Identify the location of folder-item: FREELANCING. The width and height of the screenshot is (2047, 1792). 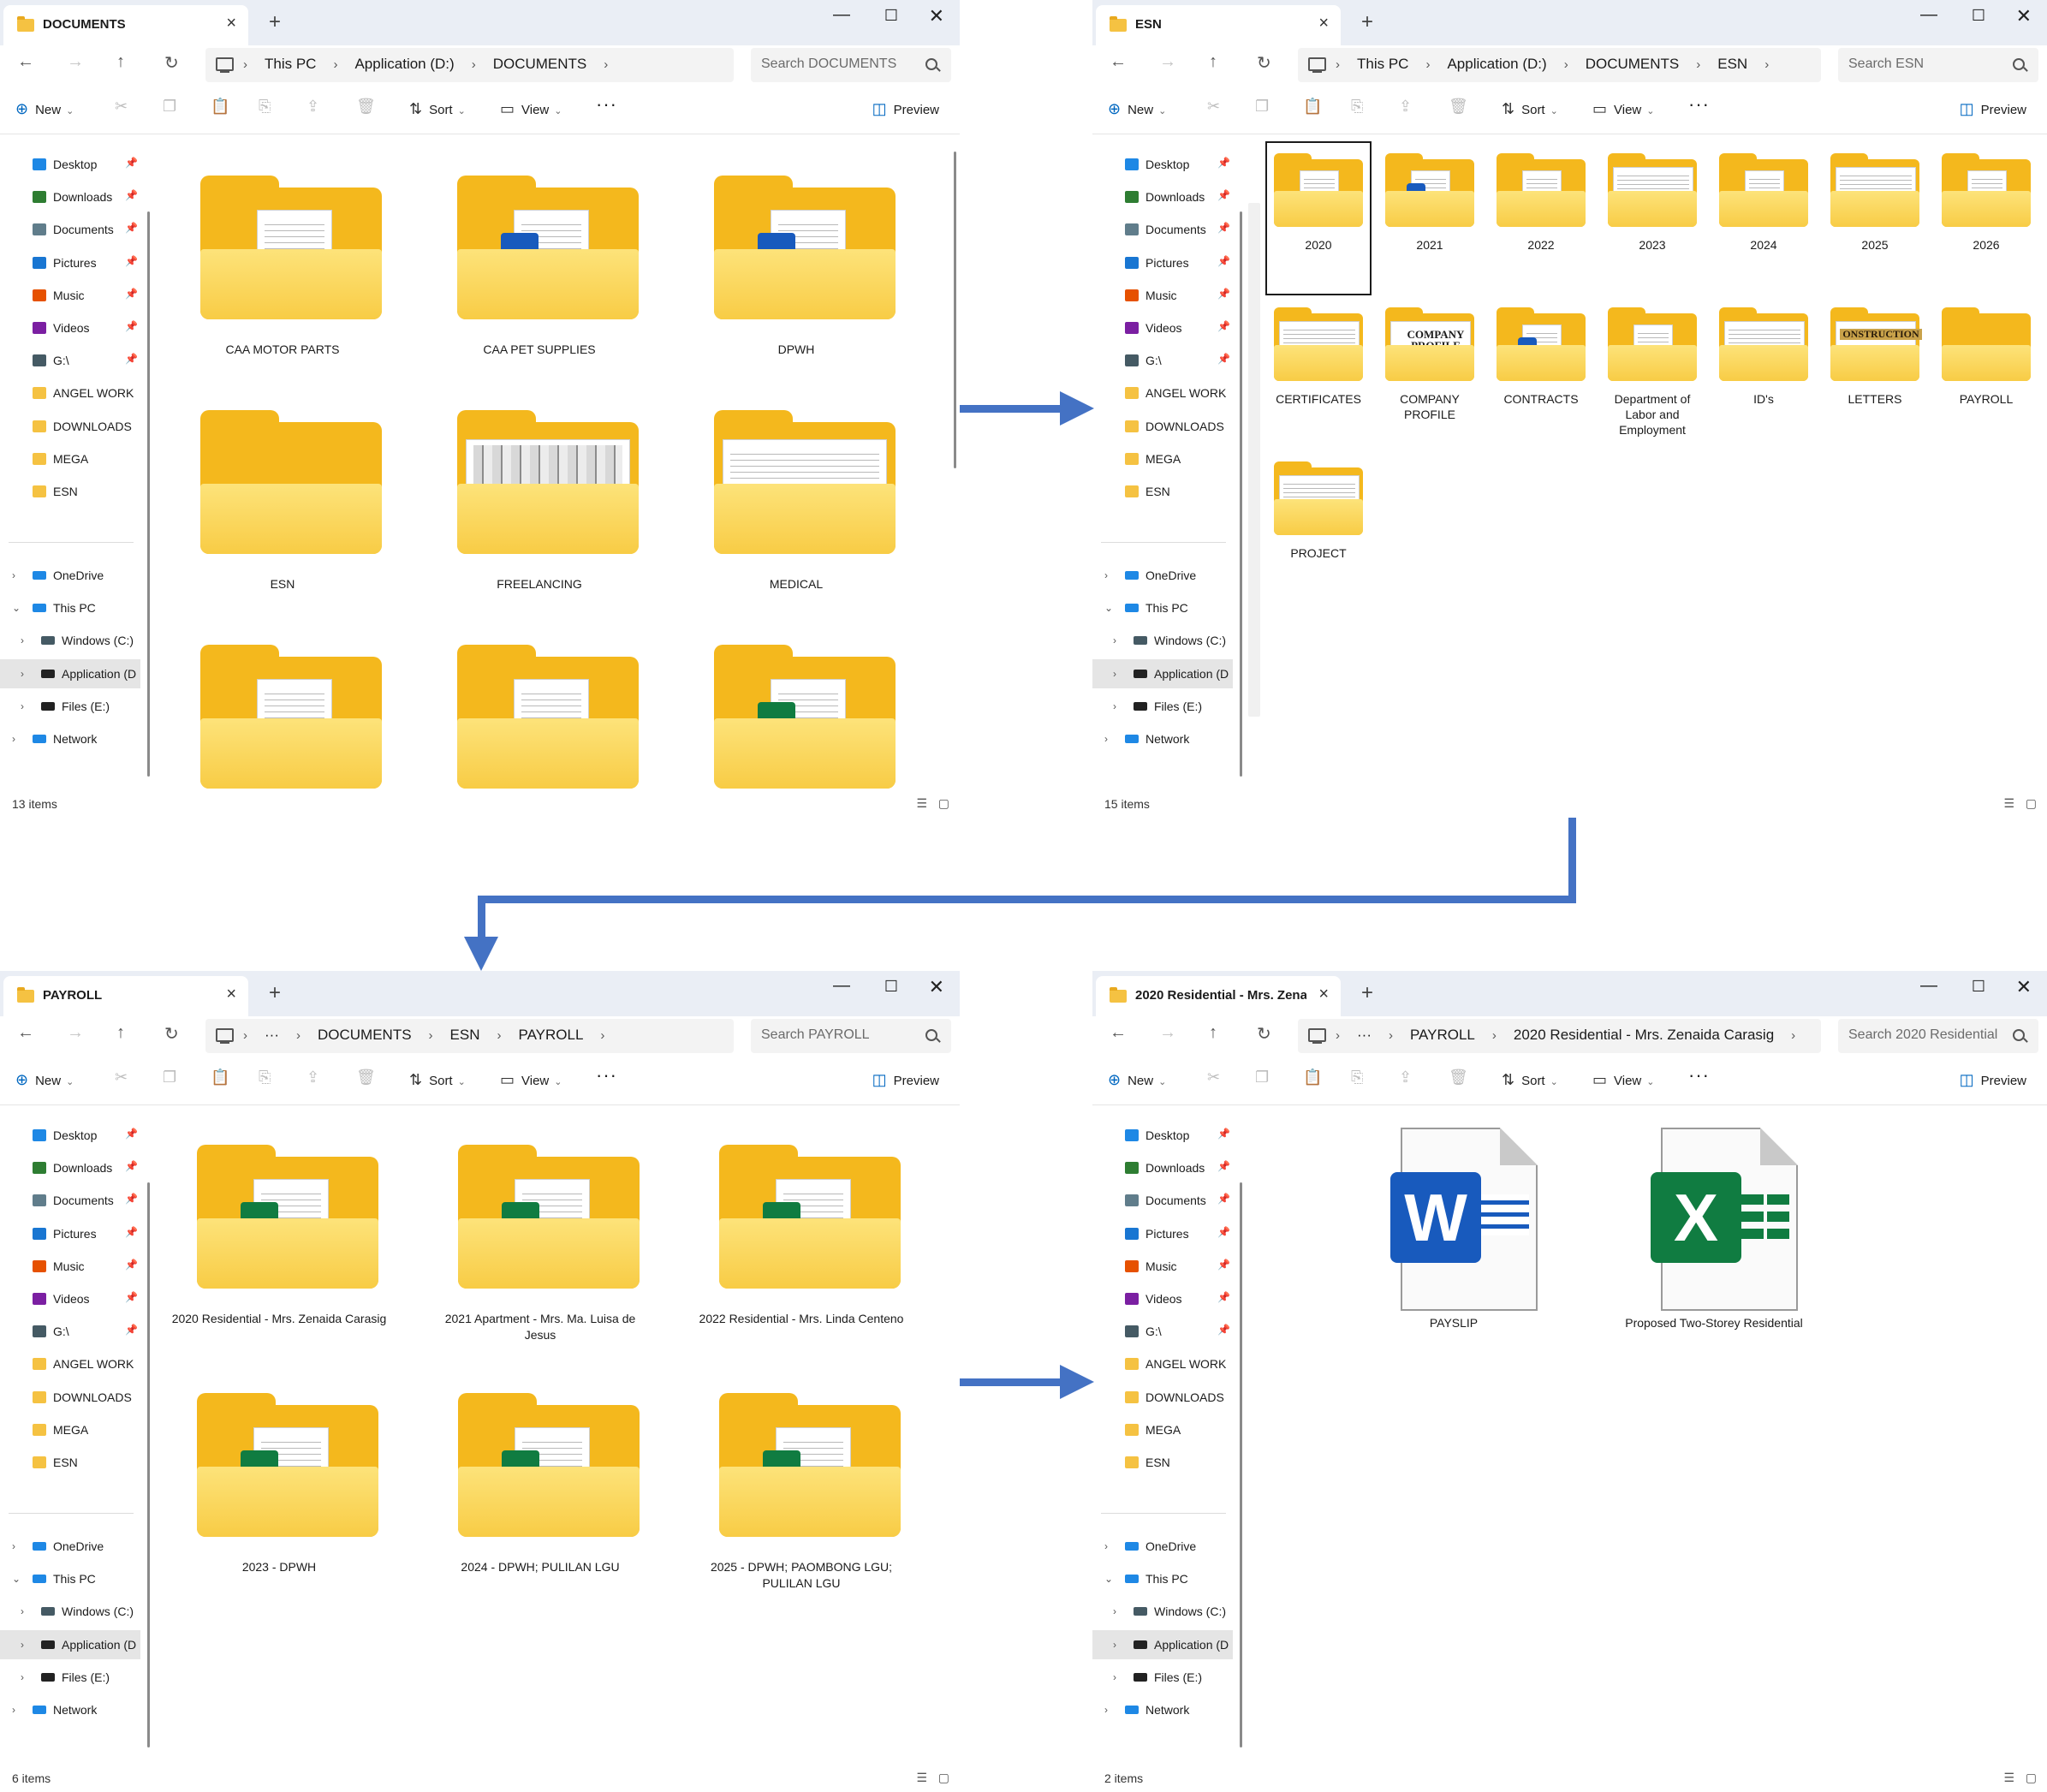
(539, 503).